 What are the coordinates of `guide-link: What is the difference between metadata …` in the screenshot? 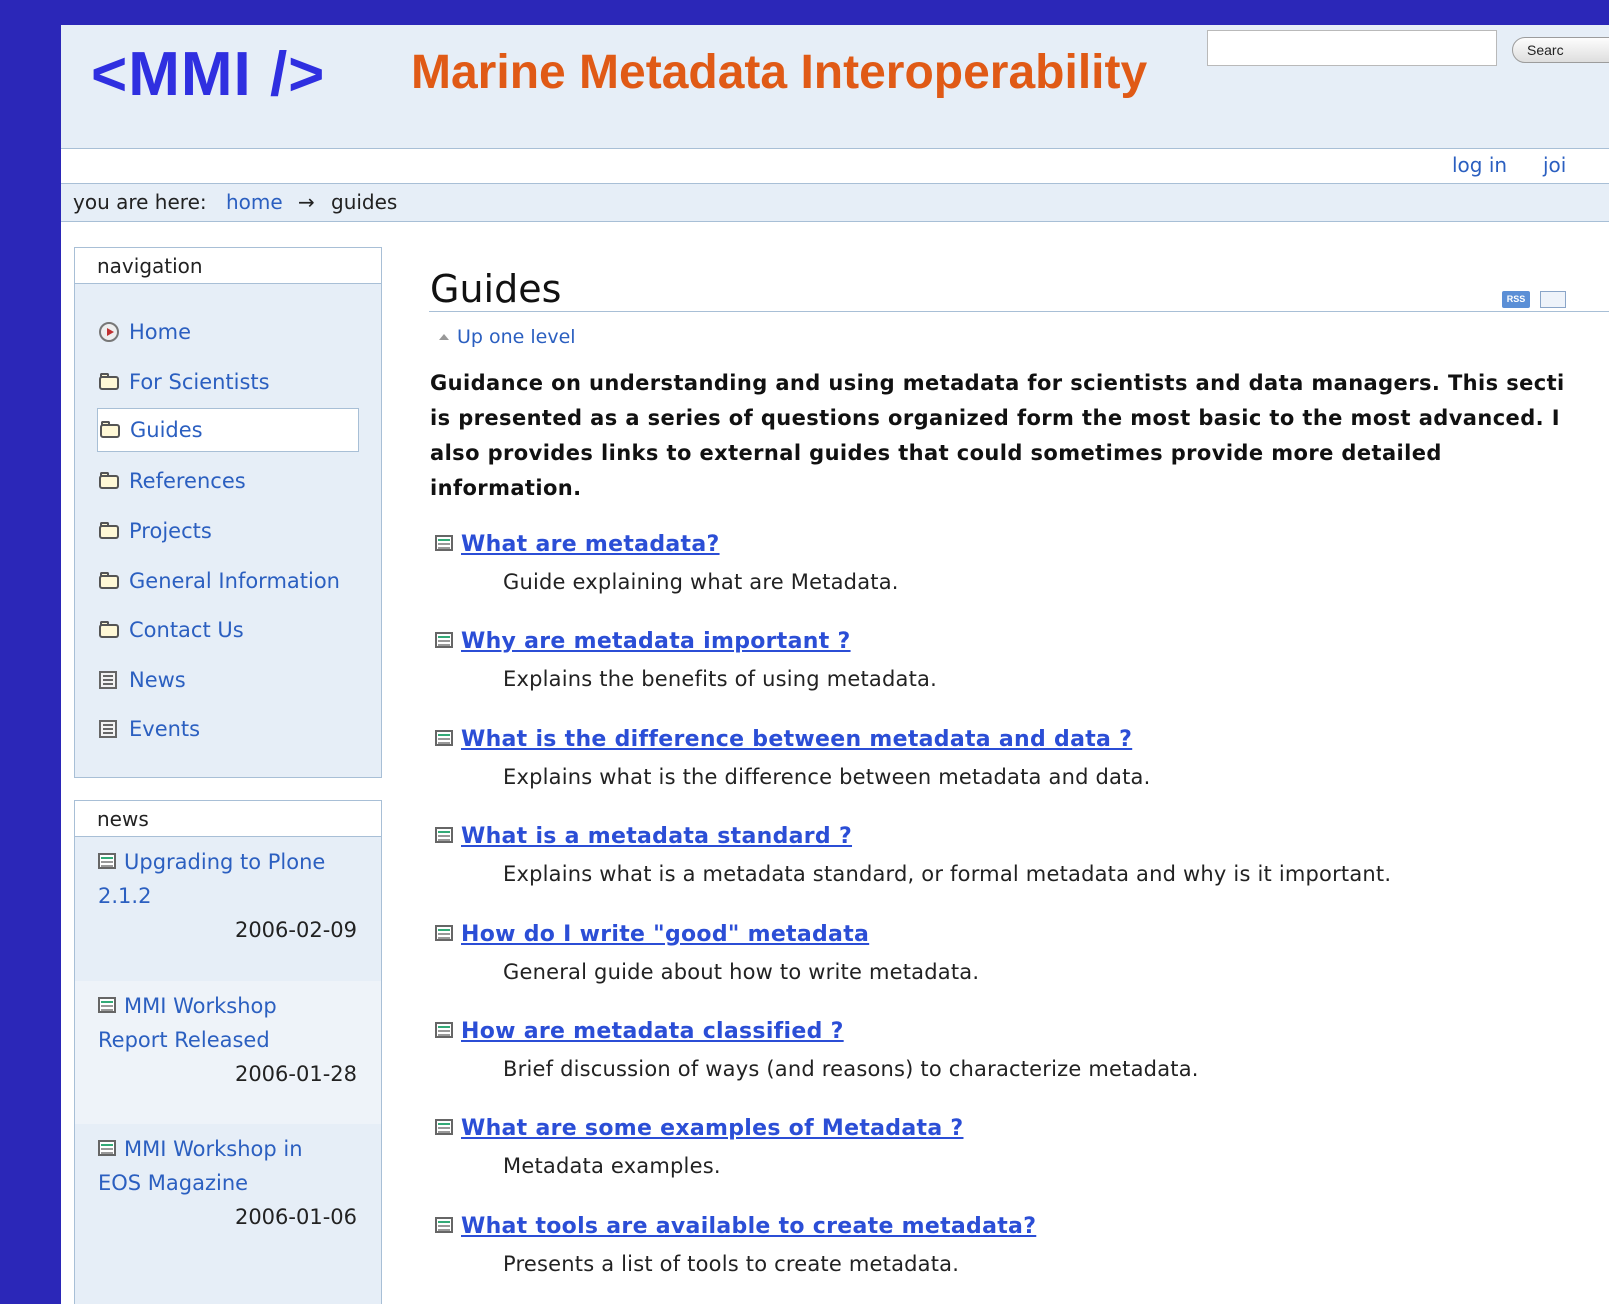 It's located at (796, 739).